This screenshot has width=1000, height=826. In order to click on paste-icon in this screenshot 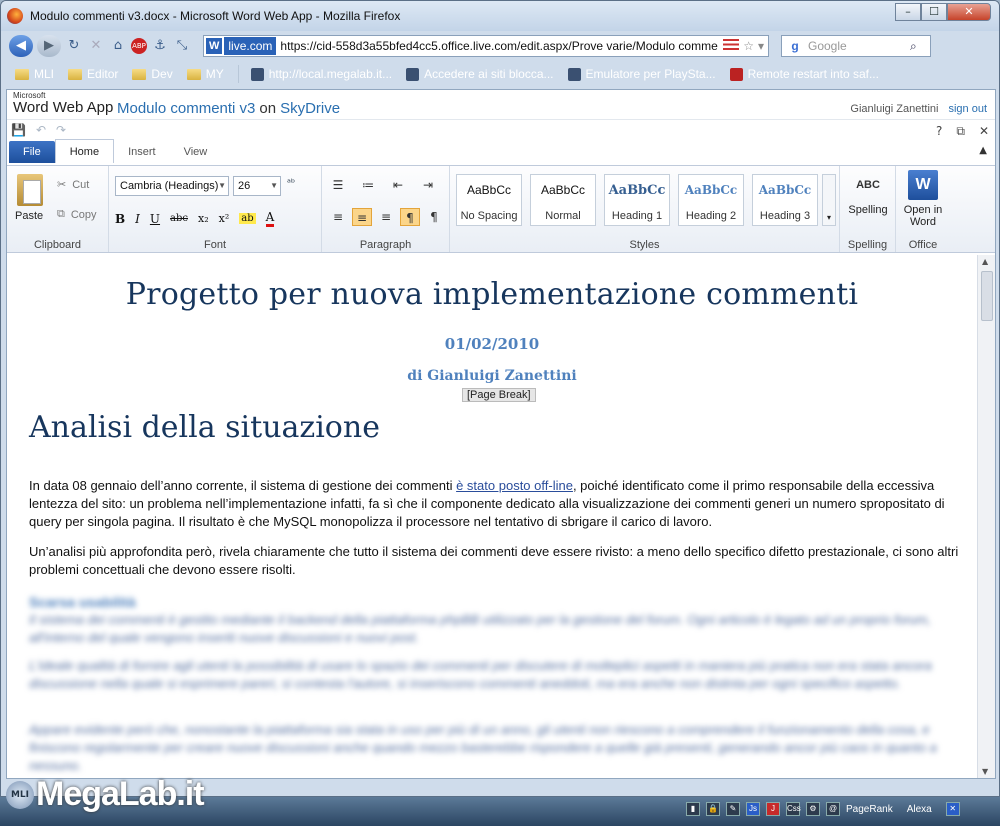, I will do `click(30, 190)`.